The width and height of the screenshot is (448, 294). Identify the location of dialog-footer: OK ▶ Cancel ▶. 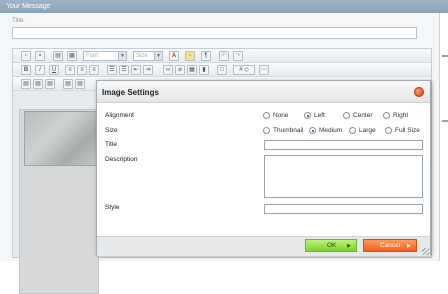
(263, 246).